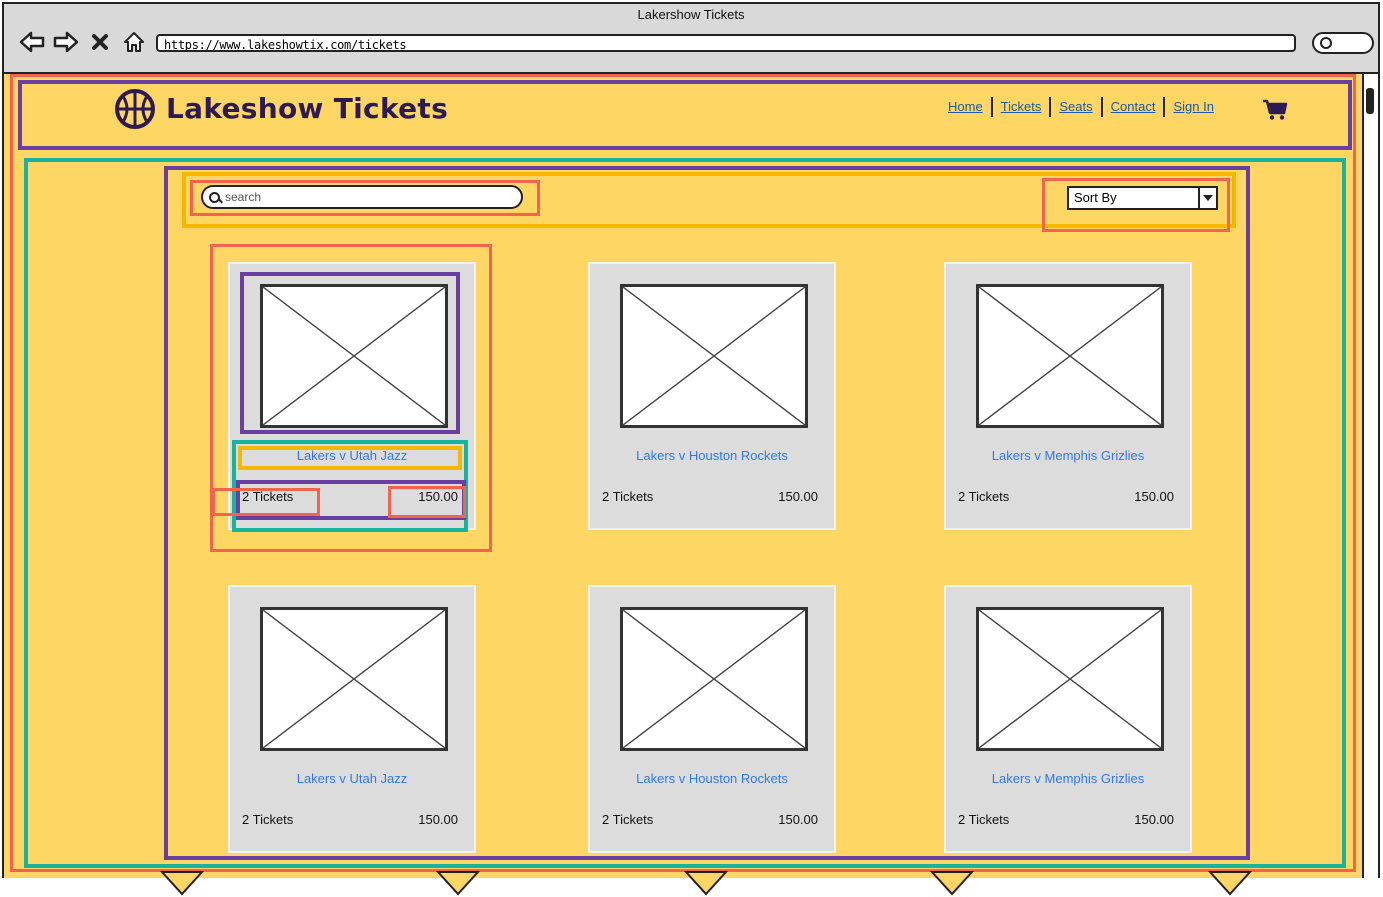 The image size is (1383, 897). I want to click on stop-icon, so click(100, 42).